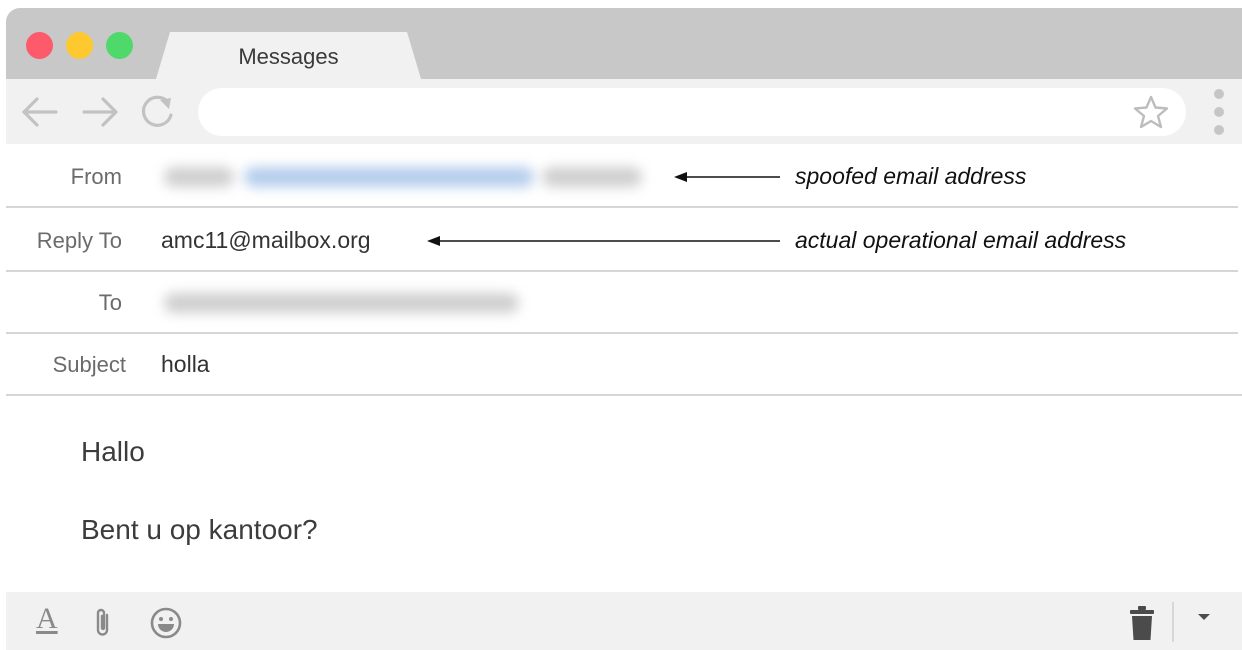 The height and width of the screenshot is (650, 1242). Describe the element at coordinates (341, 303) in the screenshot. I see `redacted-recipient-address` at that location.